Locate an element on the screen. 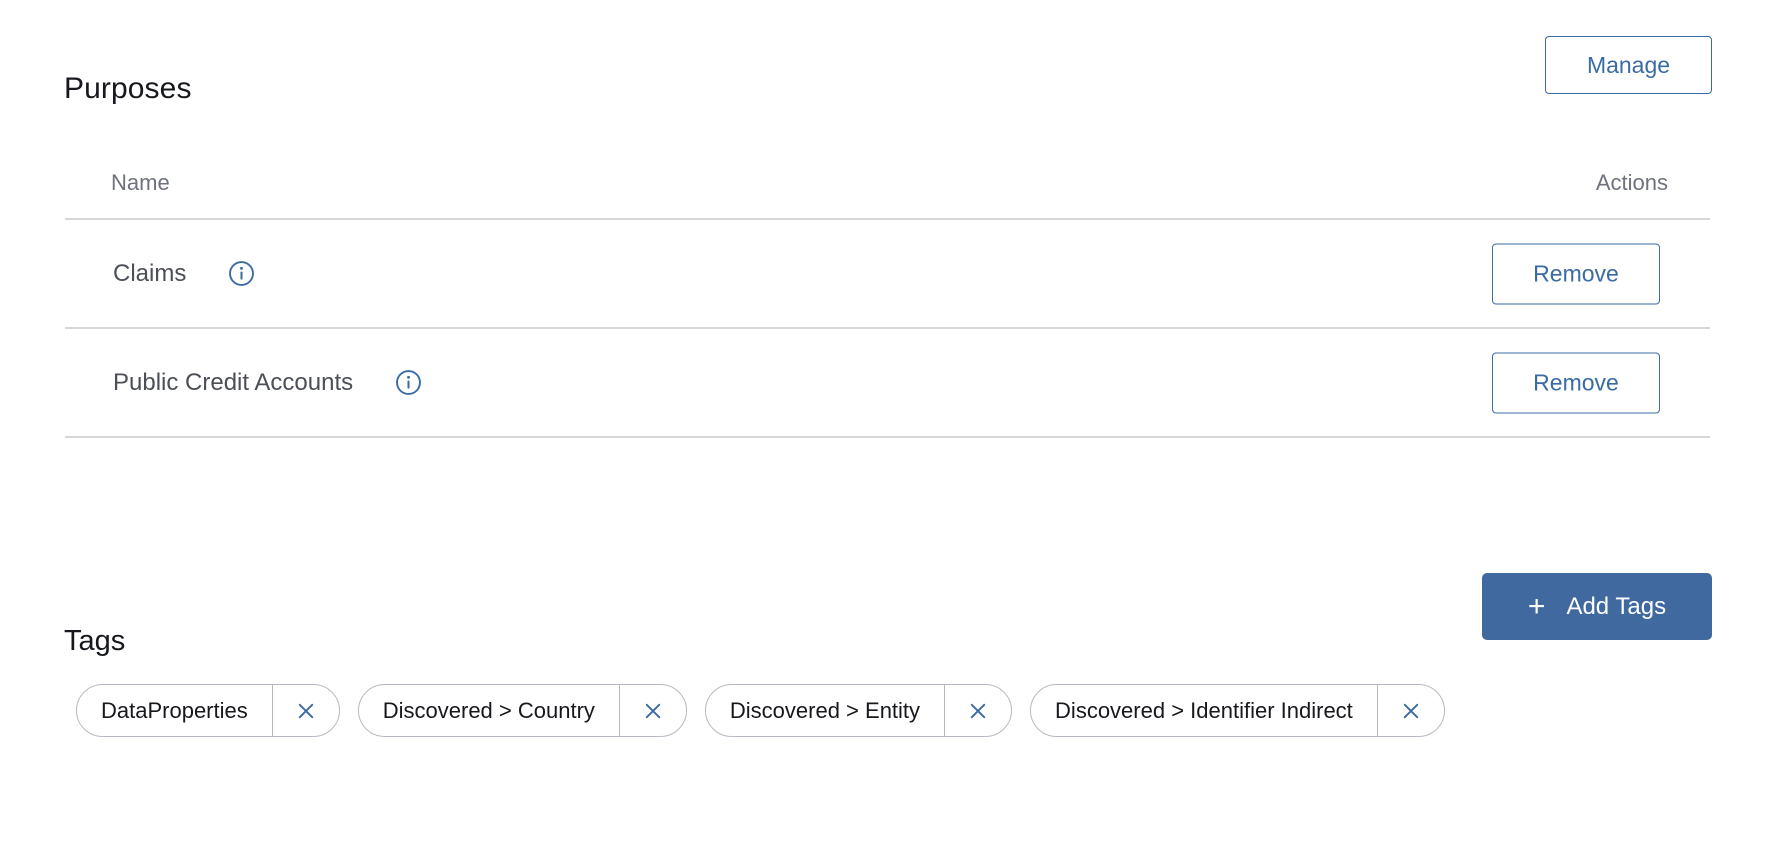 The height and width of the screenshot is (849, 1770). purpose-name-label: Public Credit Accounts is located at coordinates (233, 382).